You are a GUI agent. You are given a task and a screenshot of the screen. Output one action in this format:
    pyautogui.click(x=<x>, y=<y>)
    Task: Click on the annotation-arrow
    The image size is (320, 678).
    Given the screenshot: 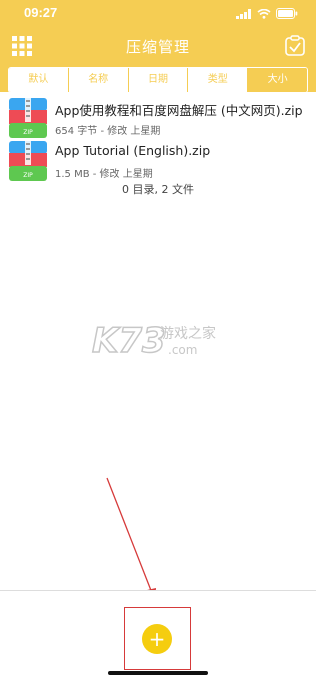 What is the action you would take?
    pyautogui.click(x=131, y=538)
    